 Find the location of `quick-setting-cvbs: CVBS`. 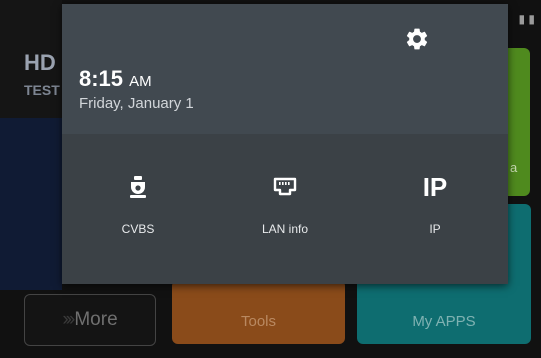

quick-setting-cvbs: CVBS is located at coordinates (138, 209).